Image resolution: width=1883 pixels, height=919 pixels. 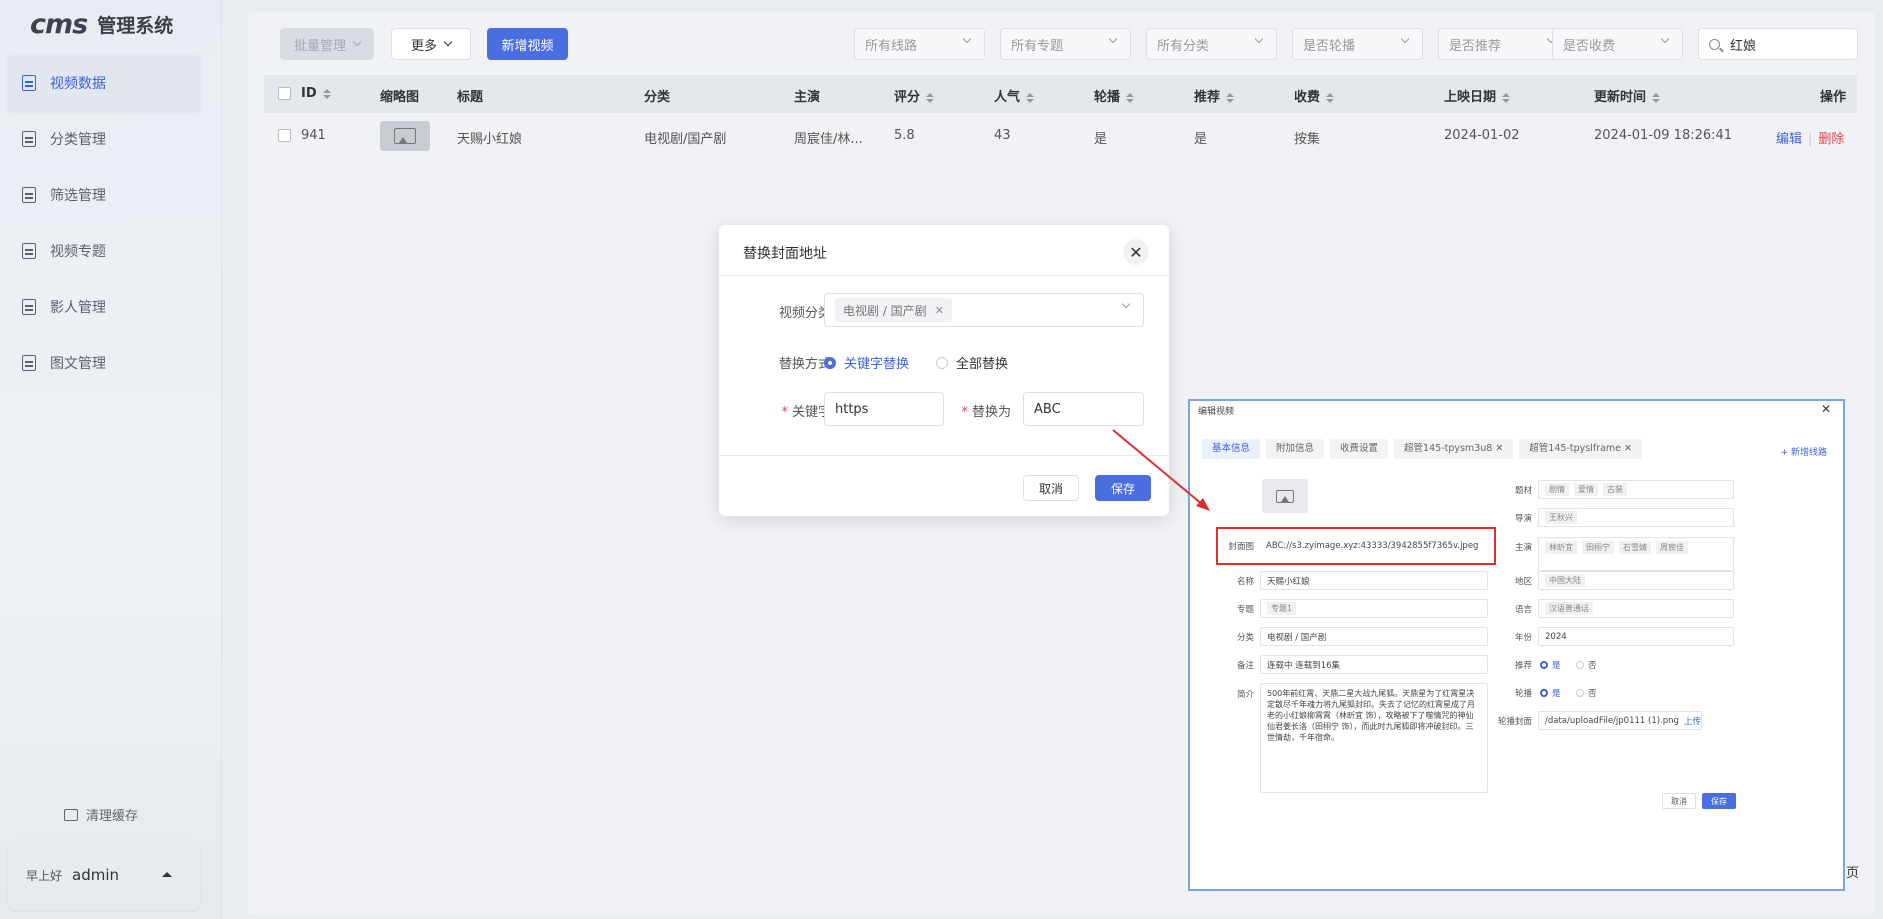 What do you see at coordinates (1636, 517) in the screenshot?
I see `director-select: 王秋兴` at bounding box center [1636, 517].